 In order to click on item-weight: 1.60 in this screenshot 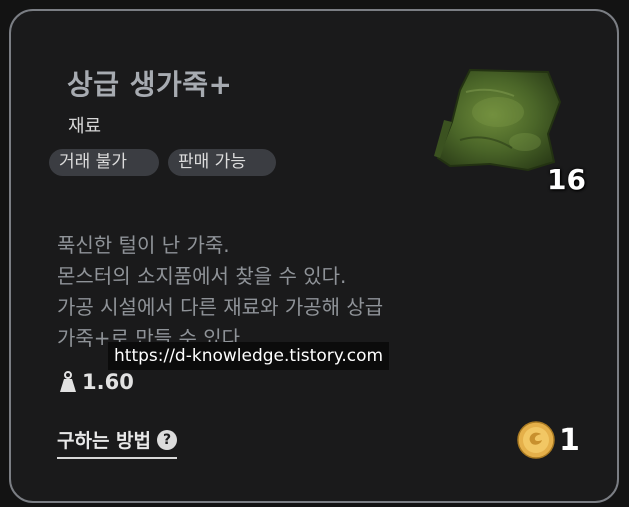, I will do `click(96, 382)`.